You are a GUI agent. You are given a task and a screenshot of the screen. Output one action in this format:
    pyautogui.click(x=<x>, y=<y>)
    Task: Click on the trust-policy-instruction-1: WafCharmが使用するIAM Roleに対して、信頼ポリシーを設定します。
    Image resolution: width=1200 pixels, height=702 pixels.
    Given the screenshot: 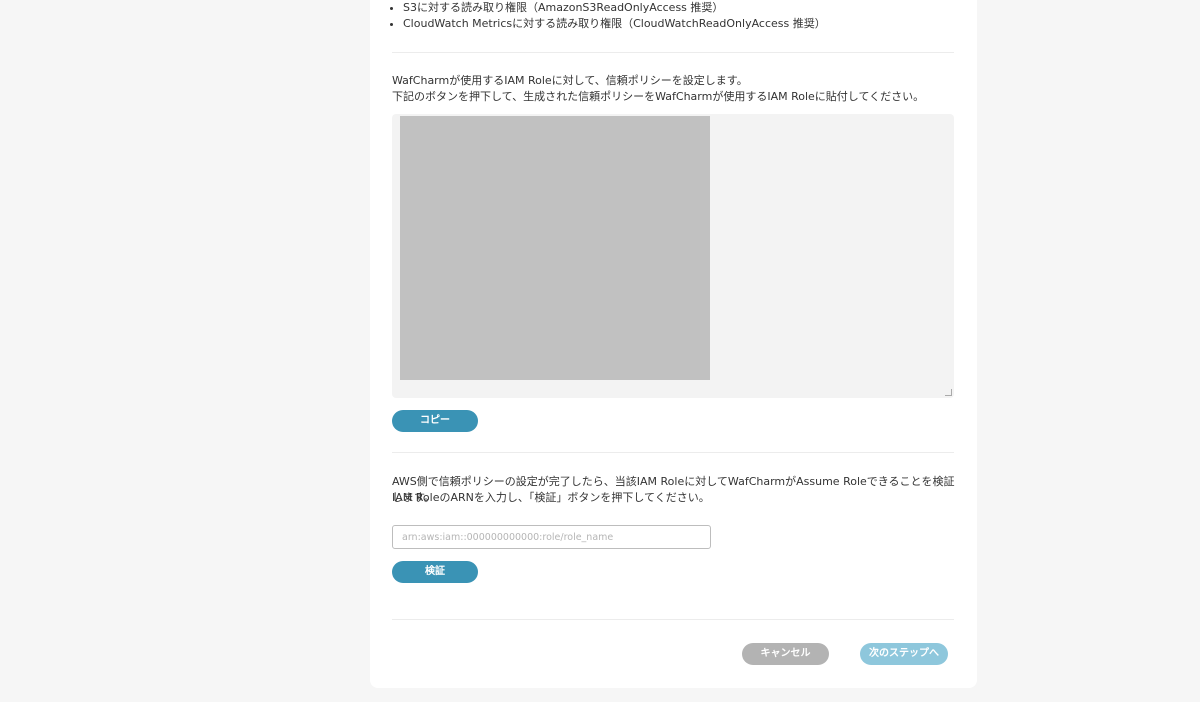 What is the action you would take?
    pyautogui.click(x=570, y=80)
    